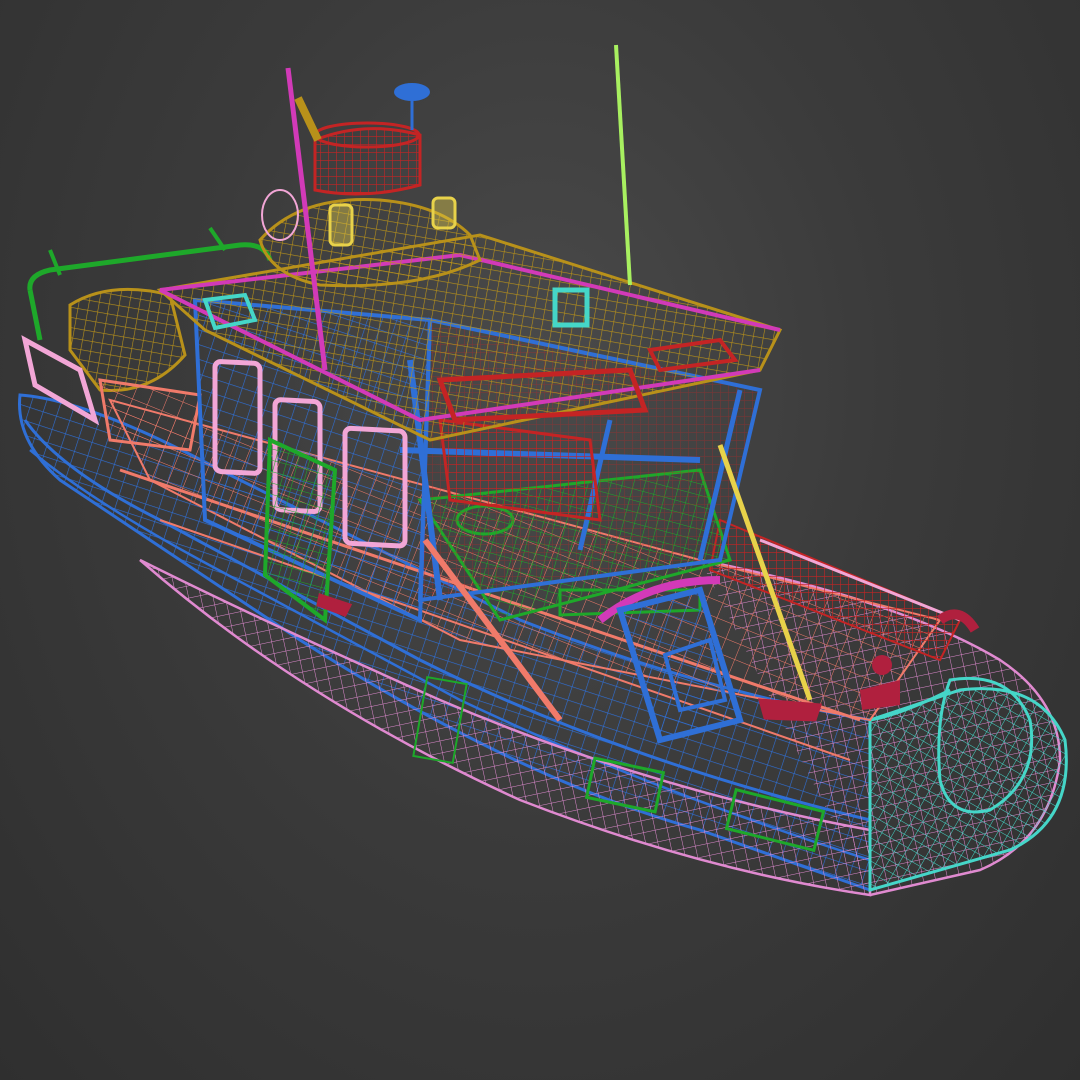  I want to click on radar-dome, so click(367, 158).